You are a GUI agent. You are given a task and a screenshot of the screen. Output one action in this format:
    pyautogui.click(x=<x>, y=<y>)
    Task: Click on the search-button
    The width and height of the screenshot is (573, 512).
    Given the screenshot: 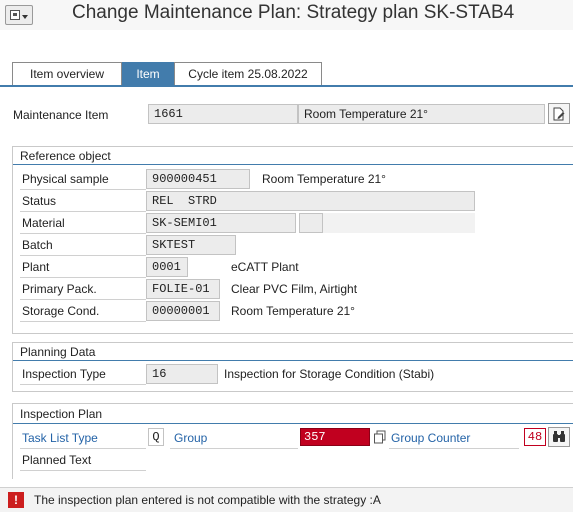 What is the action you would take?
    pyautogui.click(x=559, y=437)
    